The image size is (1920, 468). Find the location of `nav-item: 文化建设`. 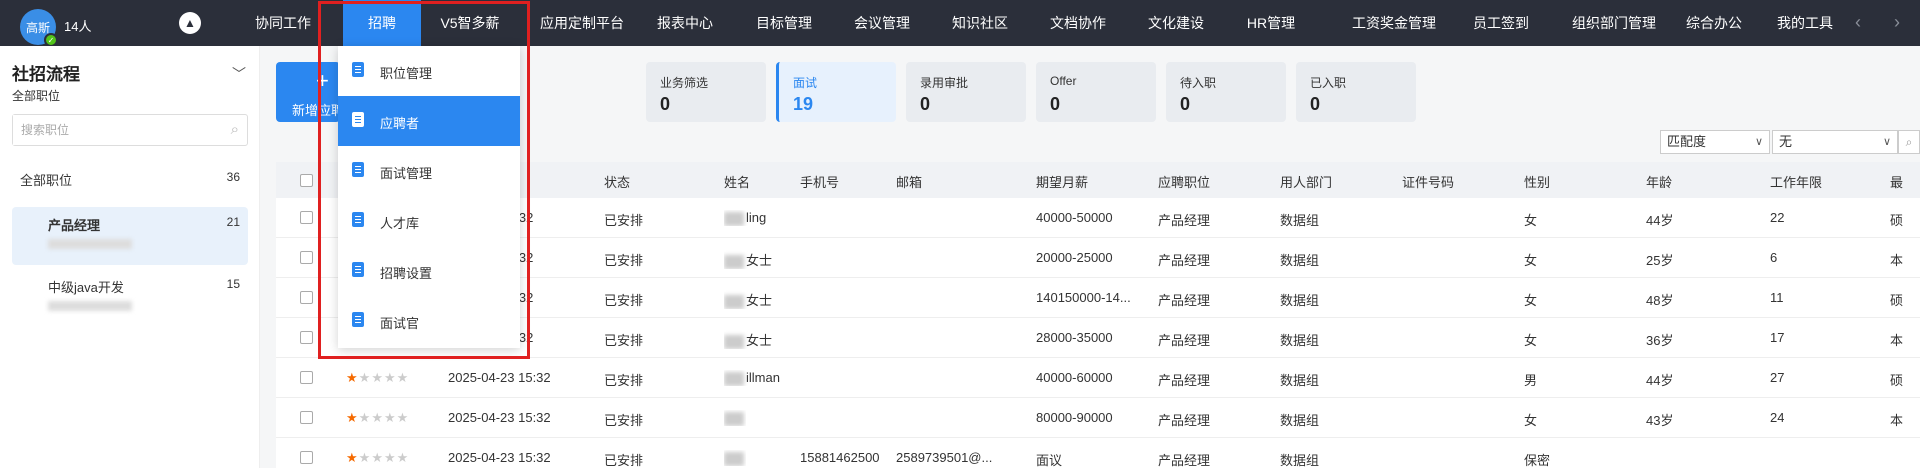

nav-item: 文化建设 is located at coordinates (1176, 23).